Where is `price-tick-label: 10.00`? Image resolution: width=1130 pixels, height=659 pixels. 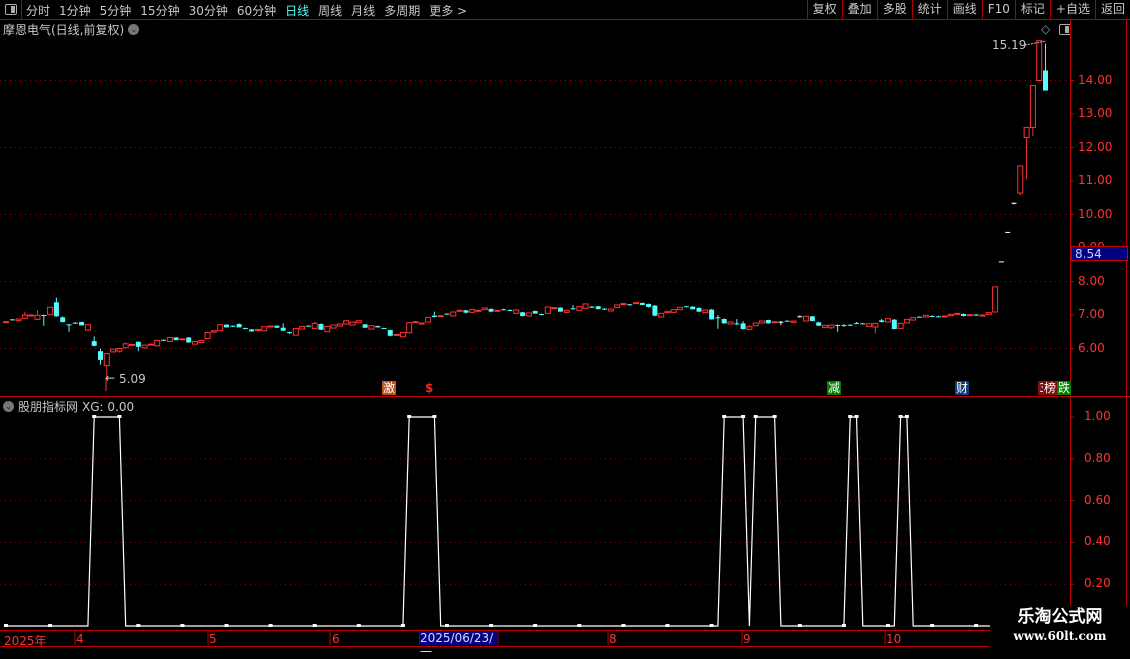 price-tick-label: 10.00 is located at coordinates (1095, 213).